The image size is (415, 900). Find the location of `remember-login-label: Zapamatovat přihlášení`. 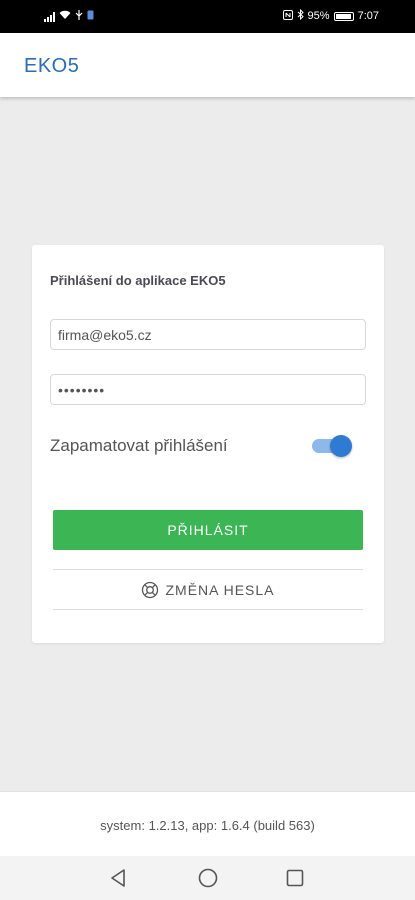

remember-login-label: Zapamatovat přihlášení is located at coordinates (139, 445).